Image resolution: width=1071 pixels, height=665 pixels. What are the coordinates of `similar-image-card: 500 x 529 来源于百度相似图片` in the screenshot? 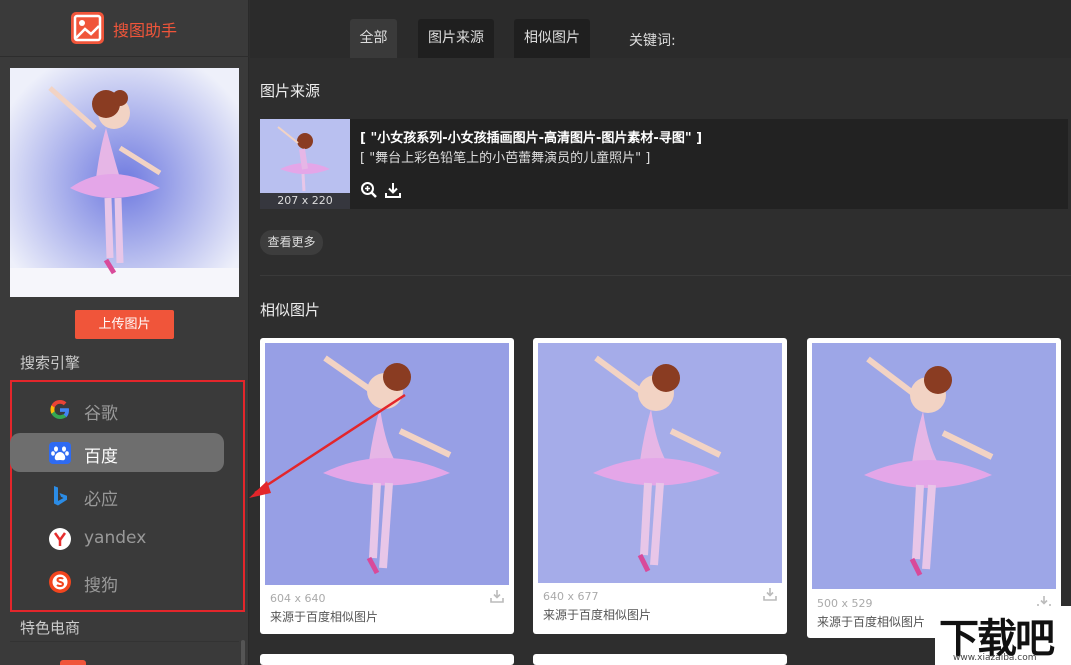 It's located at (934, 488).